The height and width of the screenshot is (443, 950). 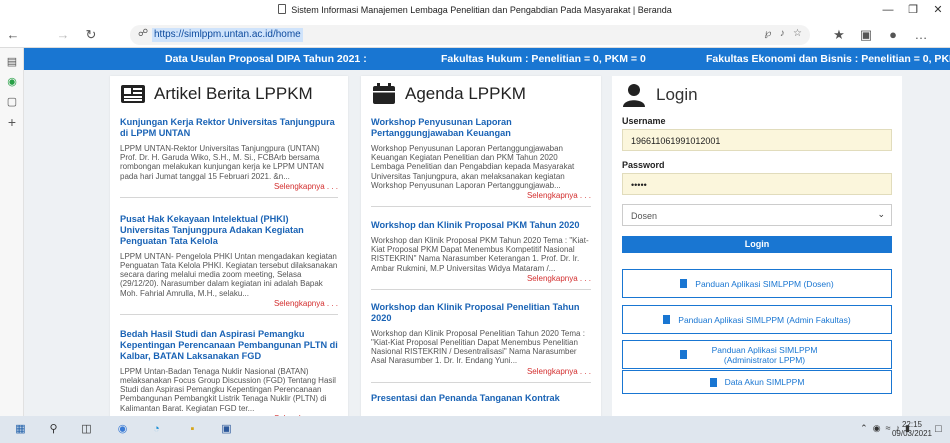 I want to click on guide-label: Data Akun SIMLPPM, so click(x=764, y=382).